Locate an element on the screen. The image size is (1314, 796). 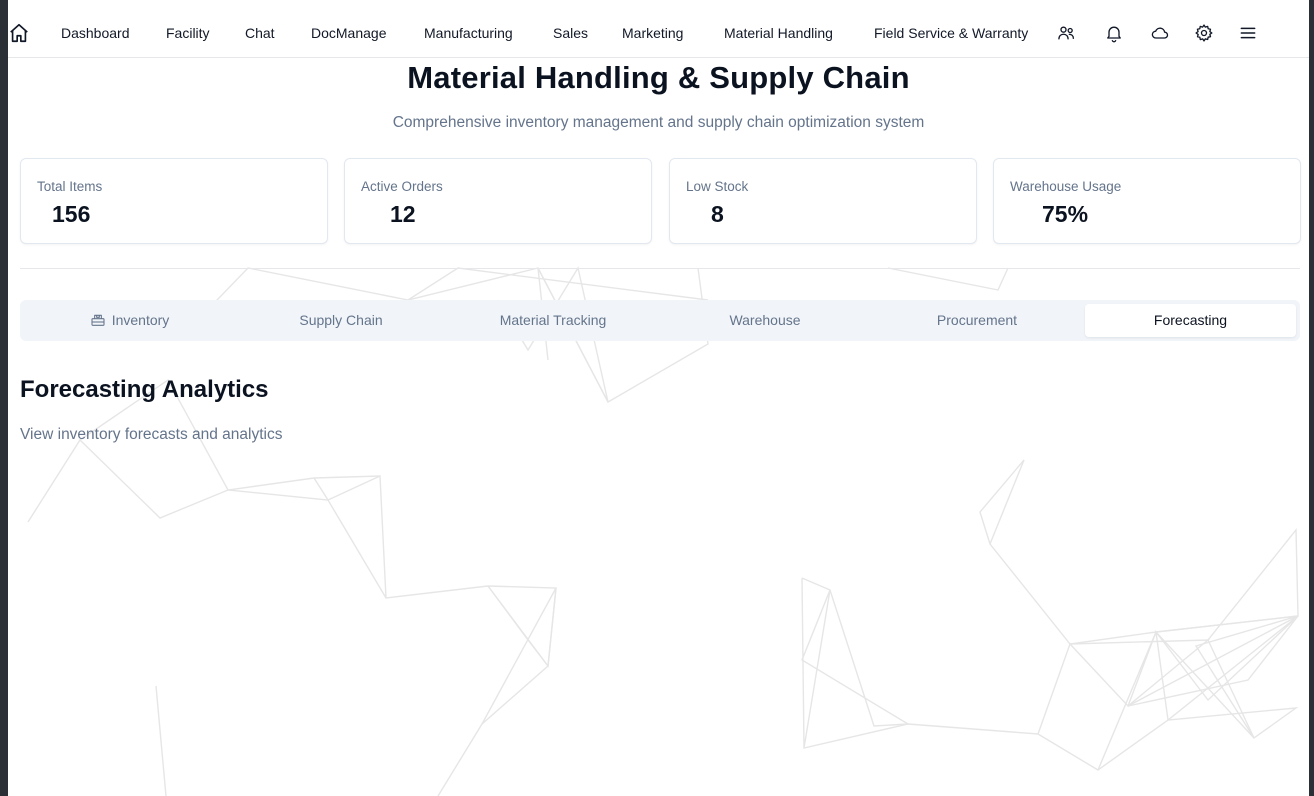
nav-item-dashboard: Dashboard is located at coordinates (95, 33).